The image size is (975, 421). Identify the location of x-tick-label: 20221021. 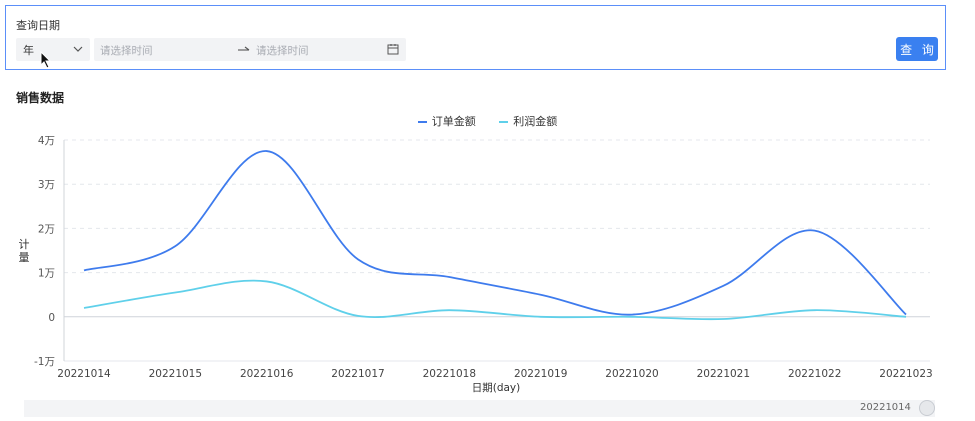
(723, 374).